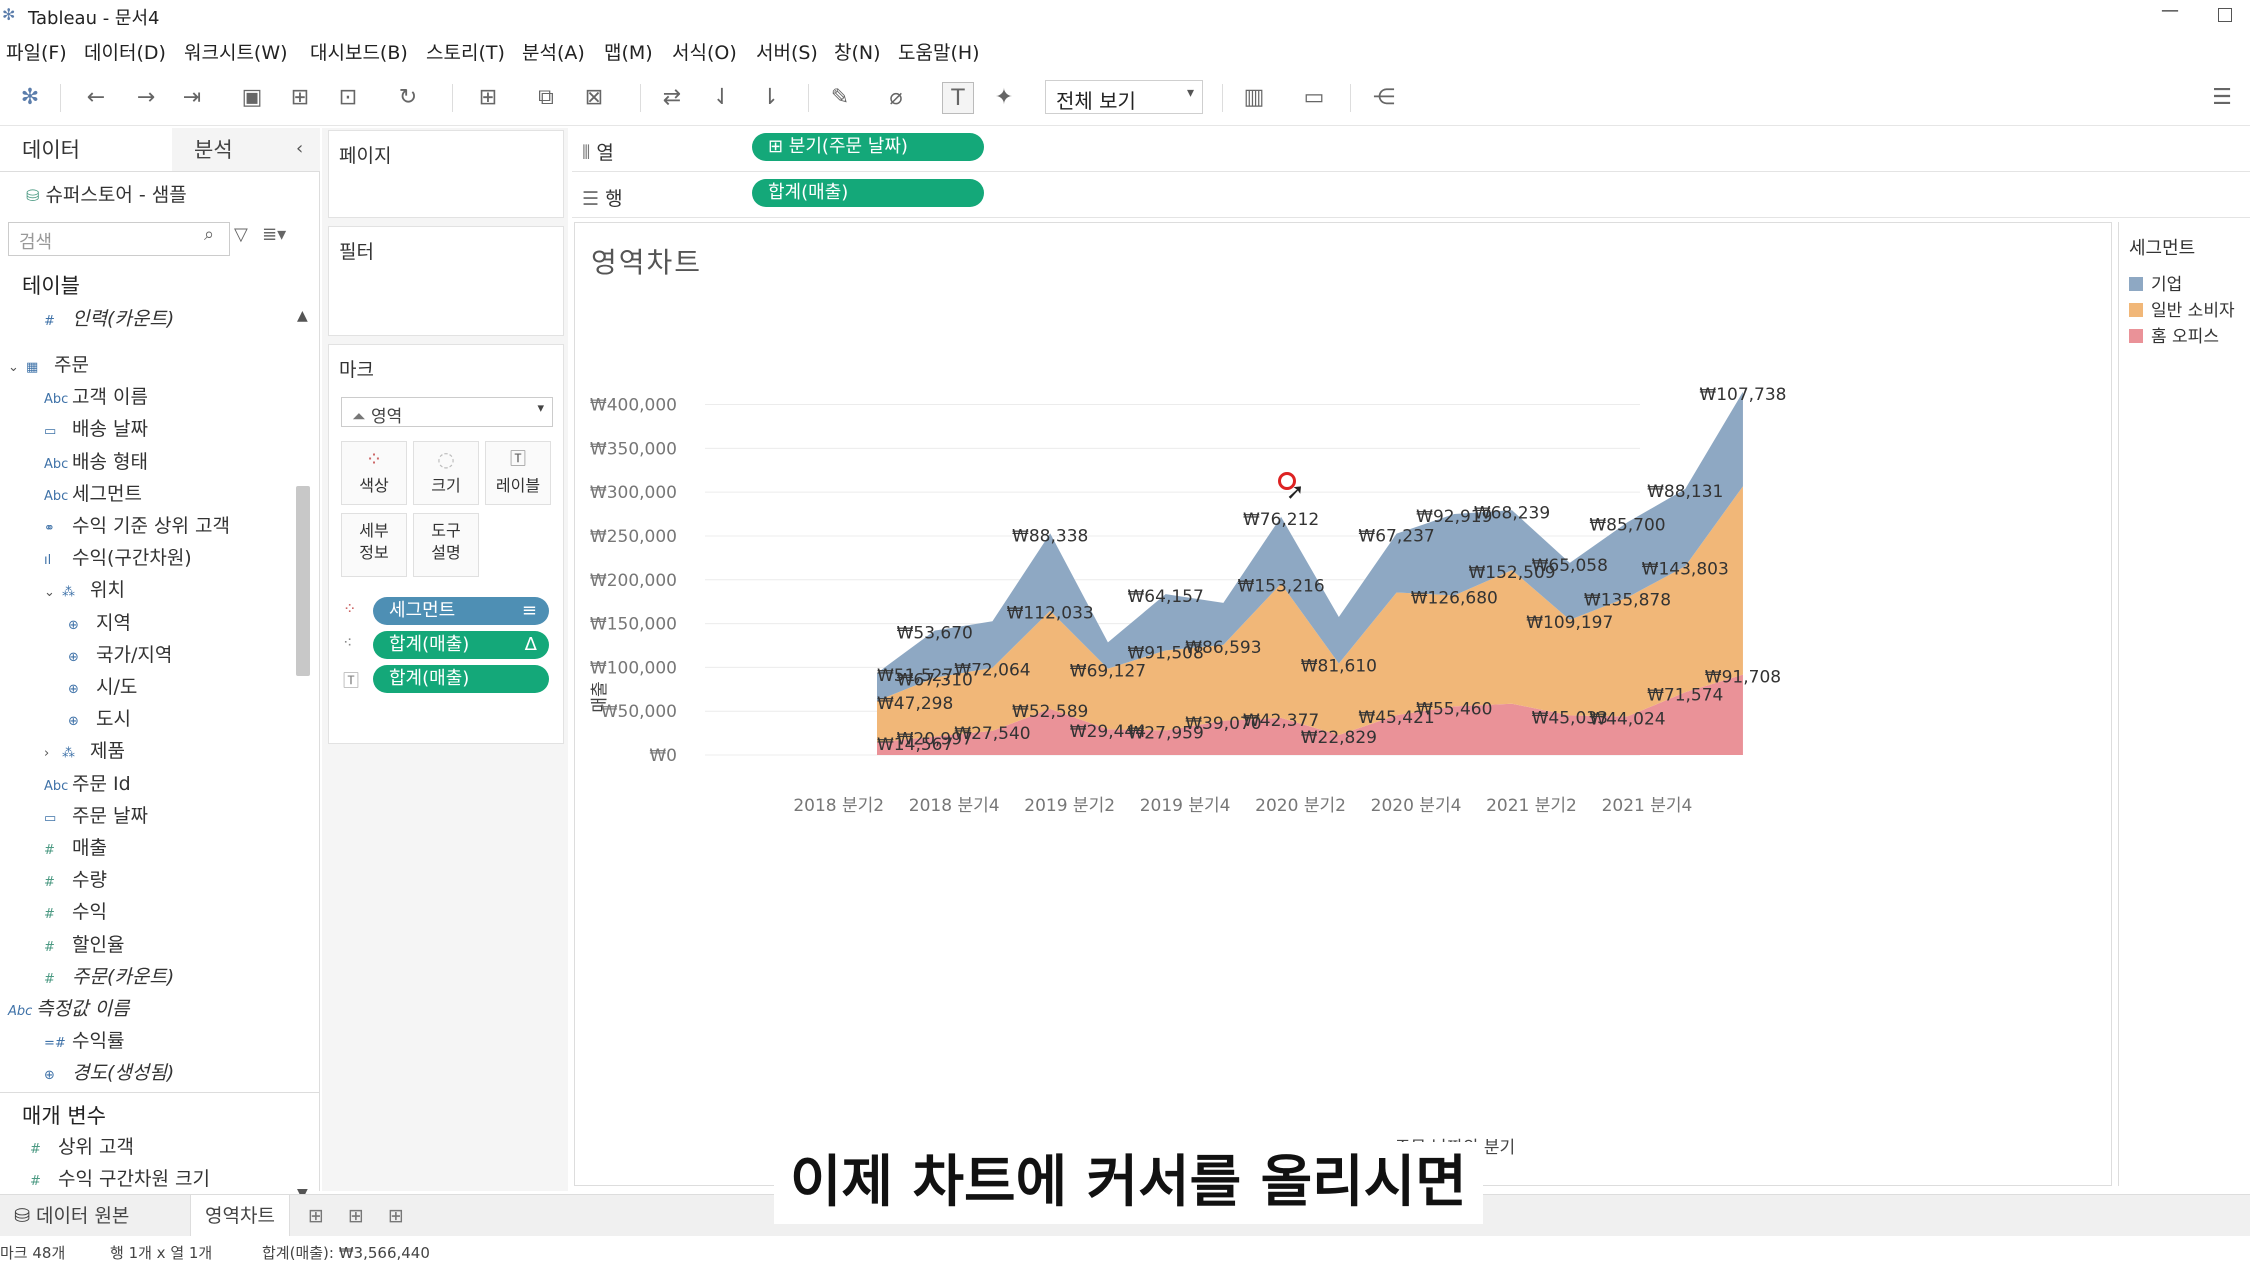 Image resolution: width=2250 pixels, height=1261 pixels. Describe the element at coordinates (192, 98) in the screenshot. I see `replay-icon: ⇥` at that location.